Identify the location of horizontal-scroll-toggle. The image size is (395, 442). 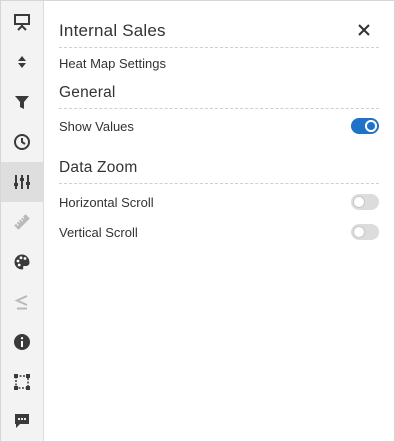
(365, 202).